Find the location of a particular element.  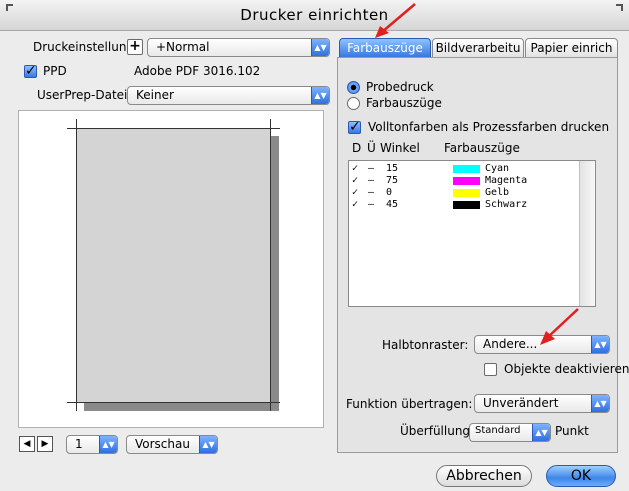

transfer-function-select: Unverändert ▲▼ is located at coordinates (542, 403).